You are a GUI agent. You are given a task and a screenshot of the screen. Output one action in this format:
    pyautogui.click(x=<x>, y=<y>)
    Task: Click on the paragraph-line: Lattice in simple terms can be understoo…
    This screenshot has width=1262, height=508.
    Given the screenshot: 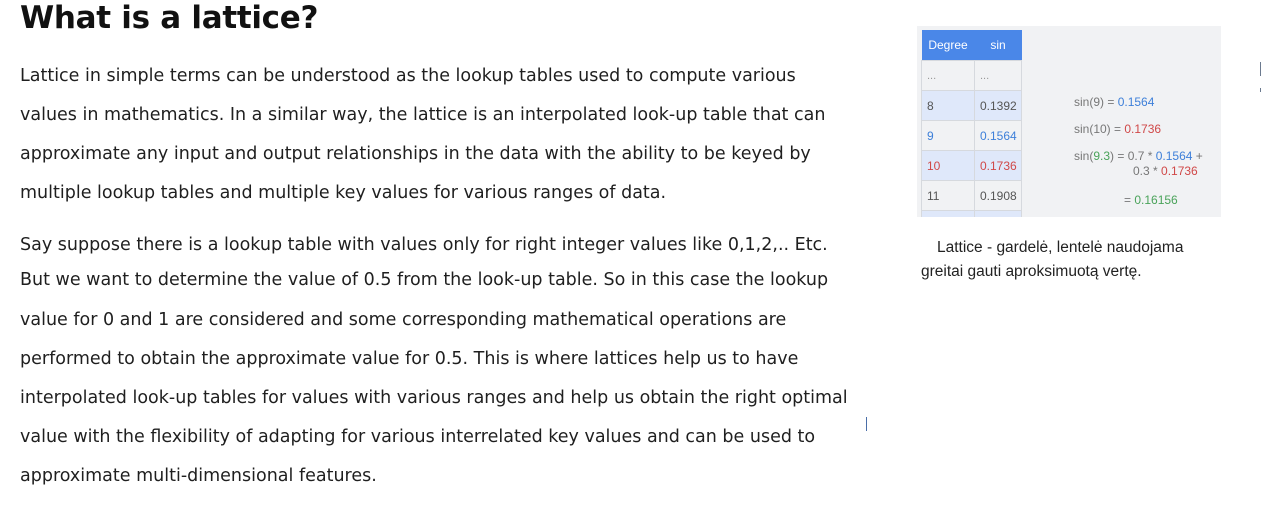 What is the action you would take?
    pyautogui.click(x=408, y=76)
    